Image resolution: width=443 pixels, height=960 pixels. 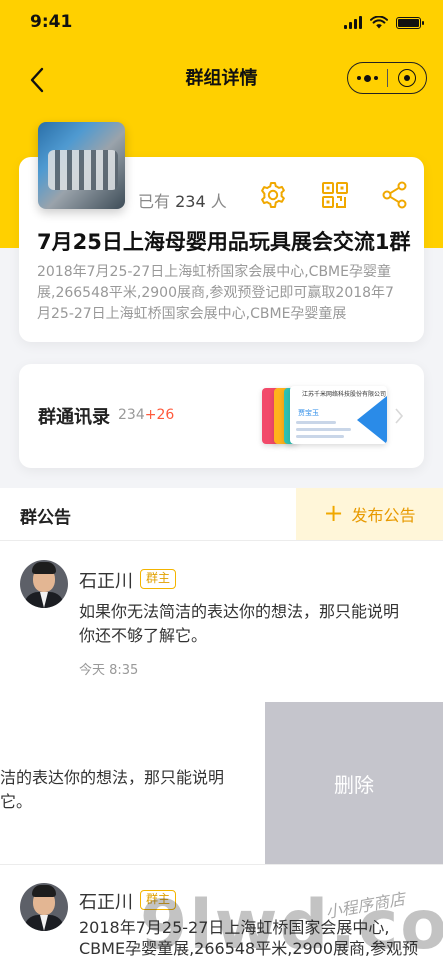 What do you see at coordinates (367, 78) in the screenshot?
I see `more-menu-button` at bounding box center [367, 78].